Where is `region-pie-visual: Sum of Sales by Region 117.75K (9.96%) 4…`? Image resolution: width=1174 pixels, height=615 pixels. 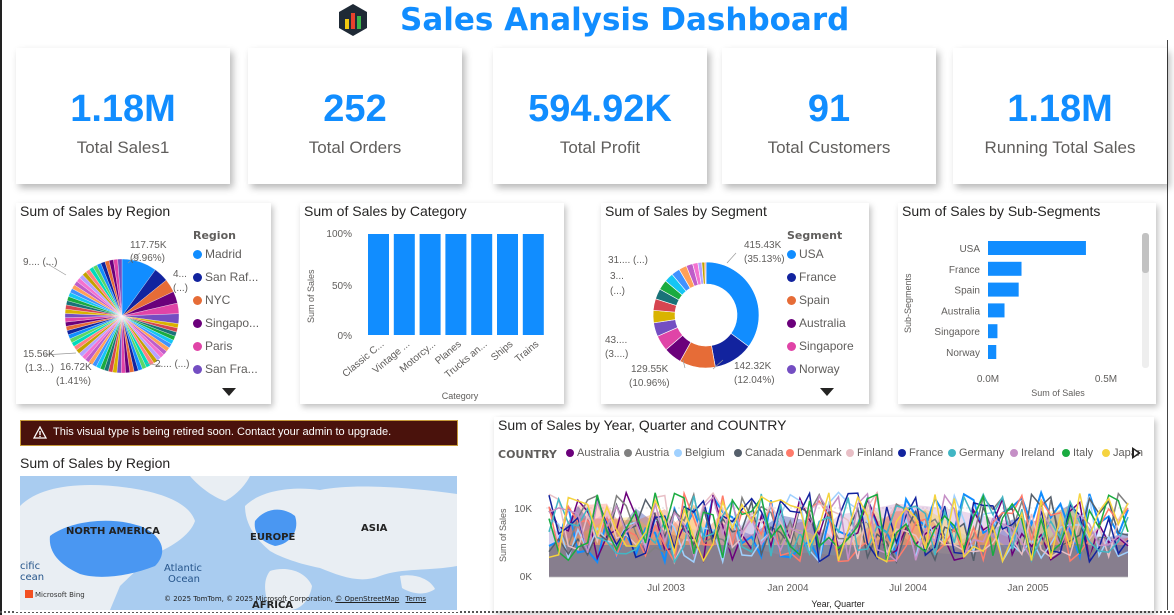
region-pie-visual: Sum of Sales by Region 117.75K (9.96%) 4… is located at coordinates (143, 303).